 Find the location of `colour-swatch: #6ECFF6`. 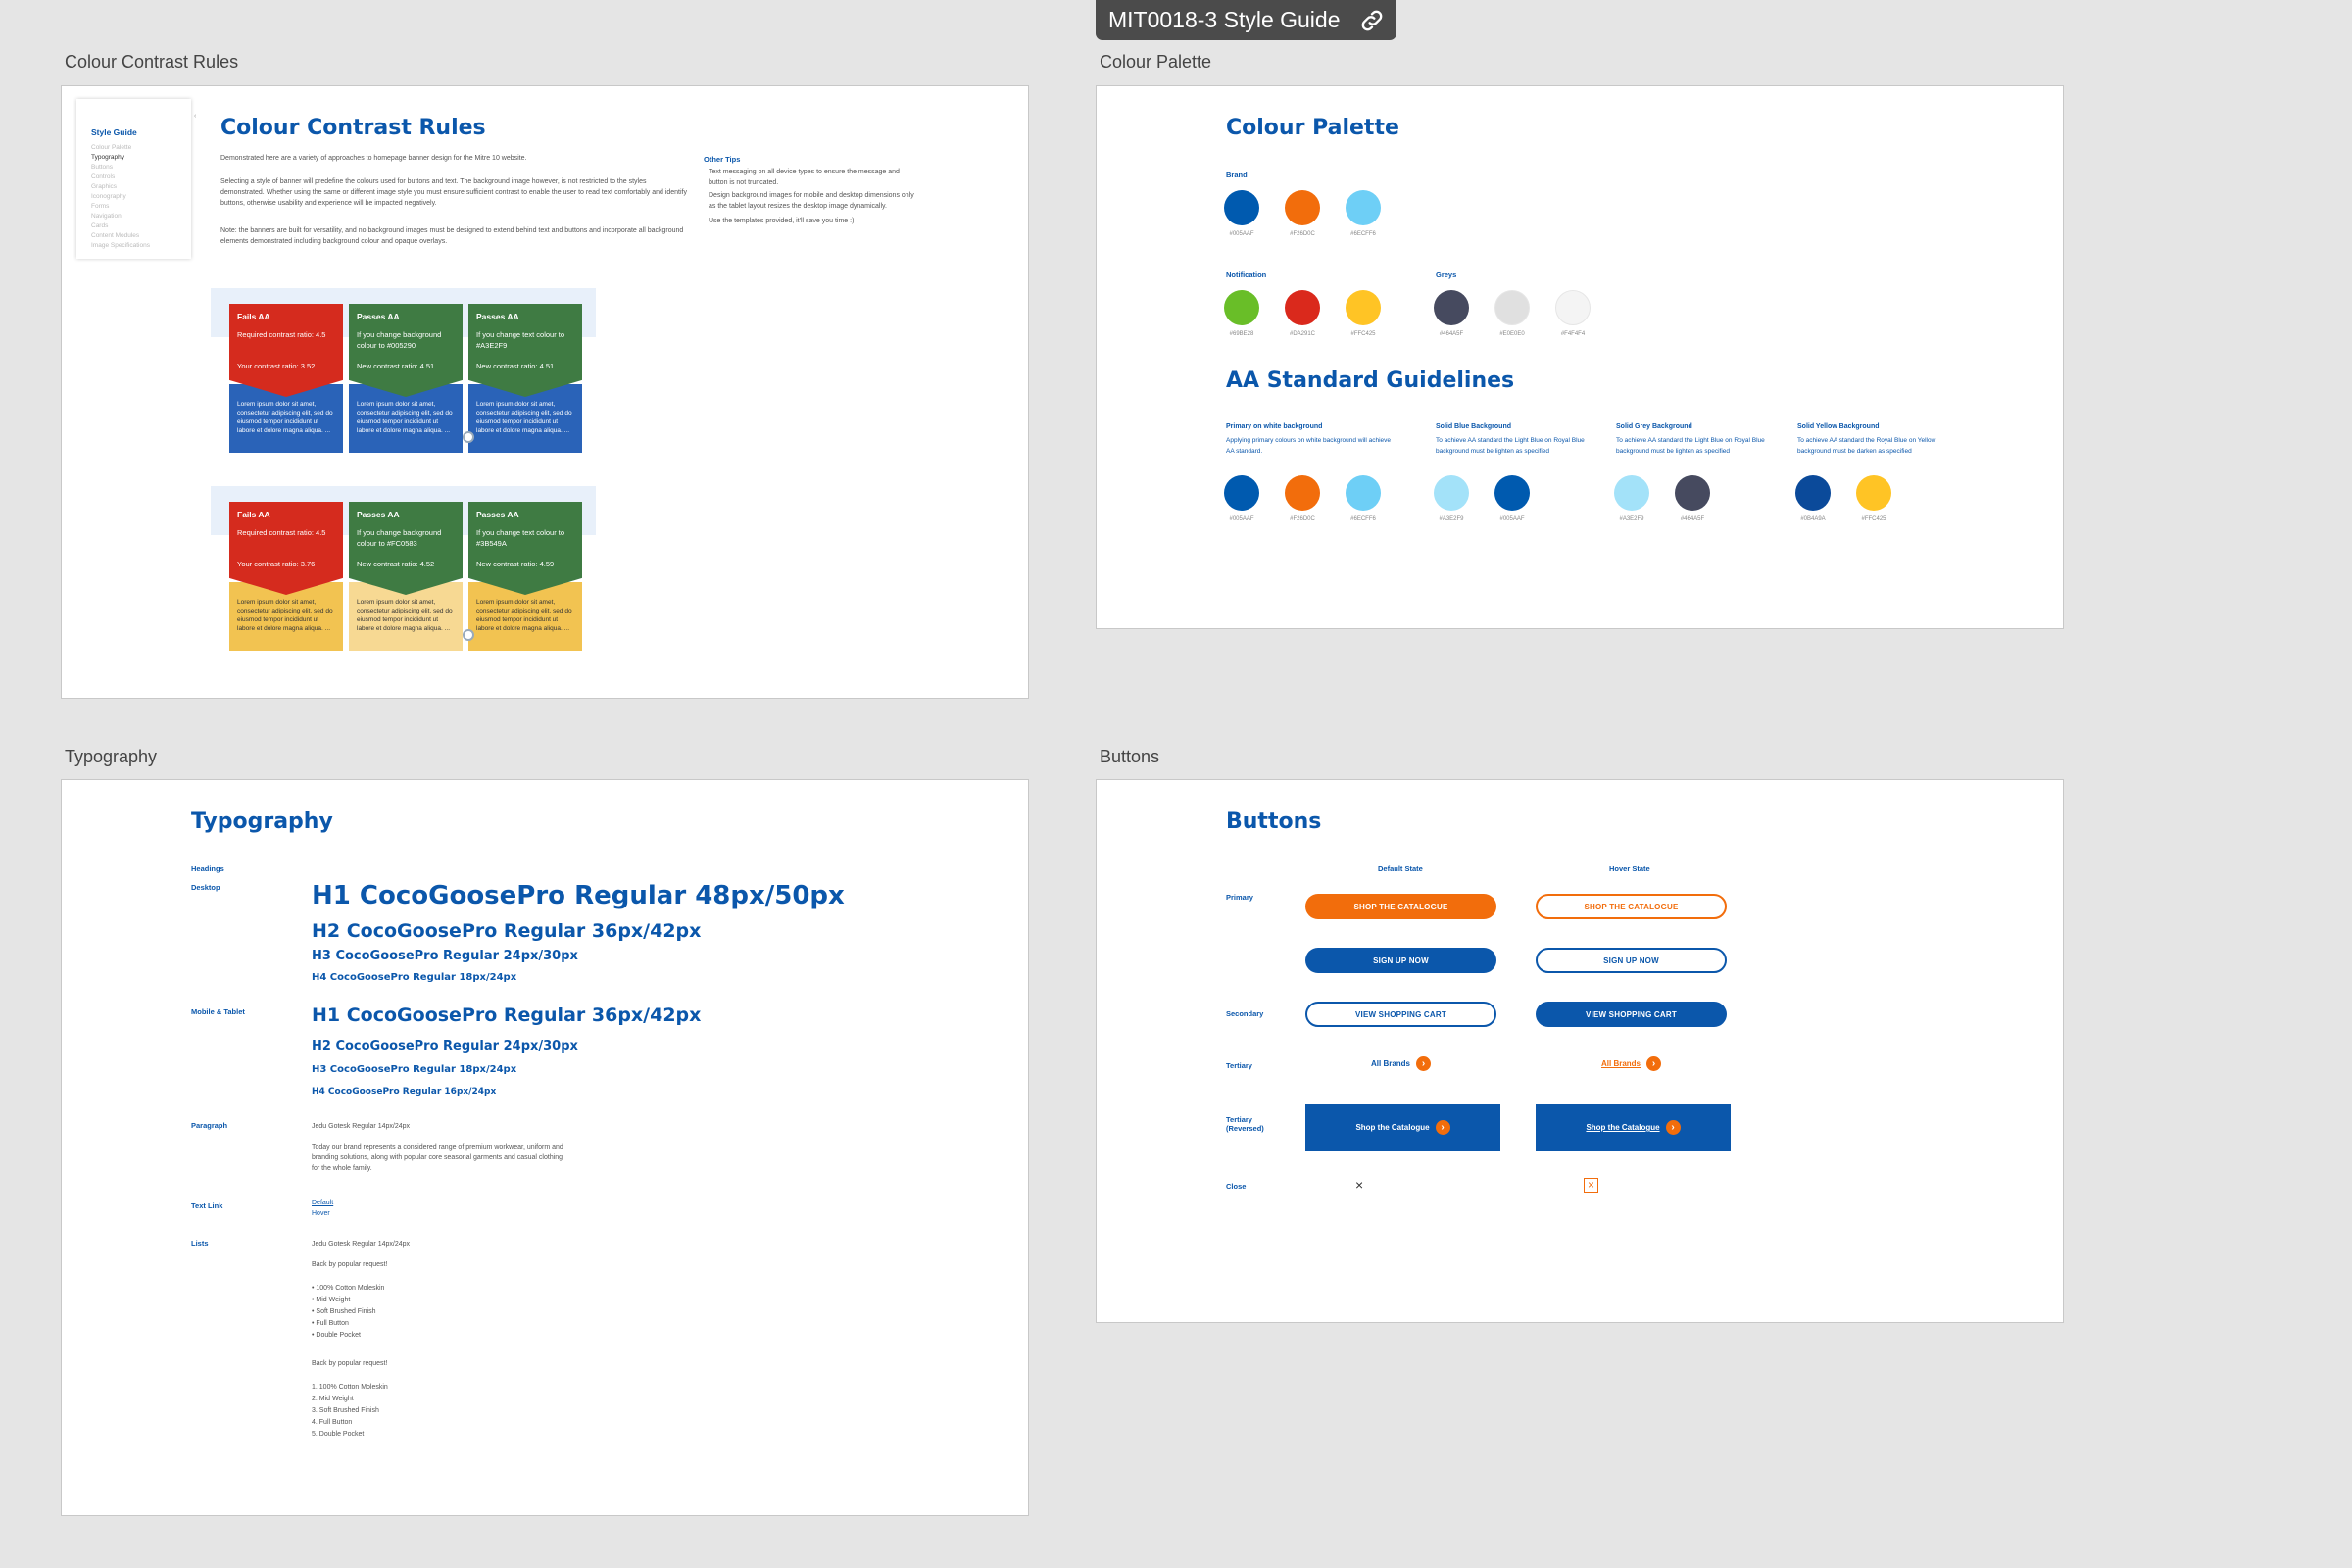

colour-swatch: #6ECFF6 is located at coordinates (1363, 499).